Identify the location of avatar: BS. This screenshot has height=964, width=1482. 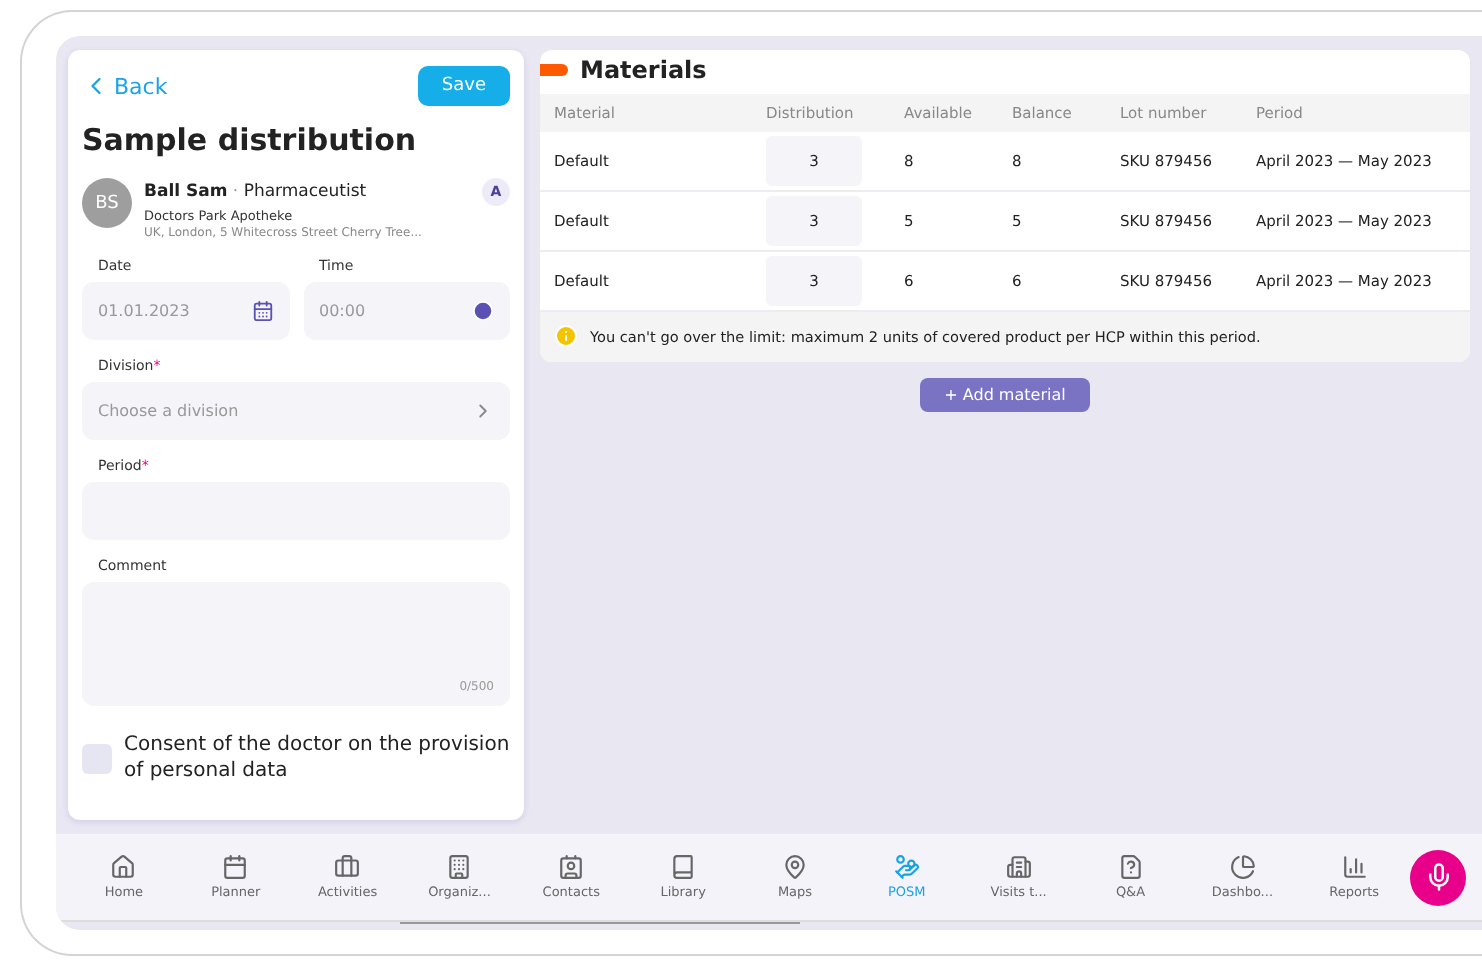
(107, 203).